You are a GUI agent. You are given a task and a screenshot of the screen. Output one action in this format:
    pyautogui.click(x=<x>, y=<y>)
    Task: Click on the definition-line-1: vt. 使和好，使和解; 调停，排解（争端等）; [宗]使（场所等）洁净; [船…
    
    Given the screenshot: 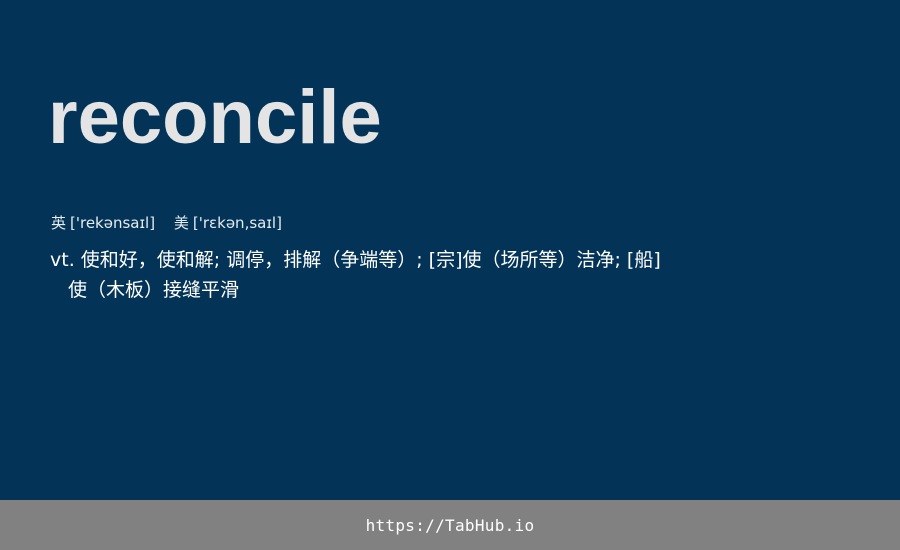 What is the action you would take?
    pyautogui.click(x=355, y=260)
    